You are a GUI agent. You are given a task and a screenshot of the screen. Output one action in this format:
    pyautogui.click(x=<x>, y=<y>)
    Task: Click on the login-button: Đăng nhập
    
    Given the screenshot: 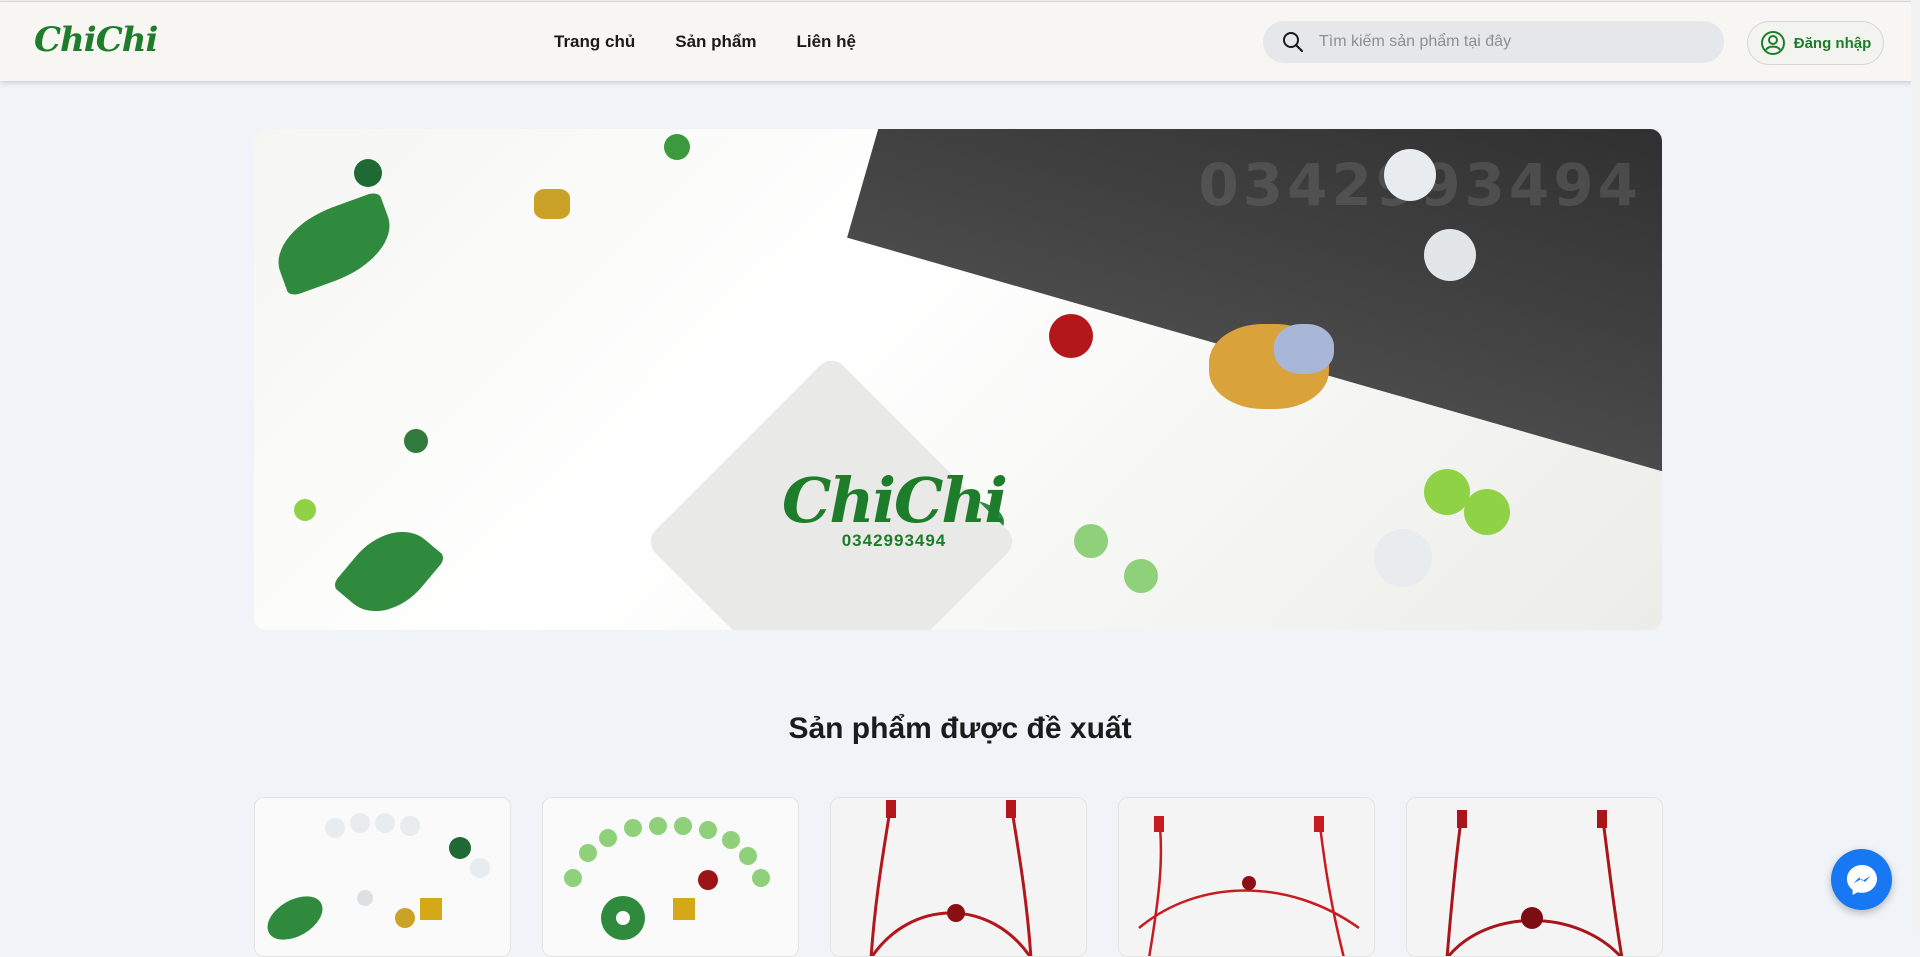 What is the action you would take?
    pyautogui.click(x=1815, y=43)
    